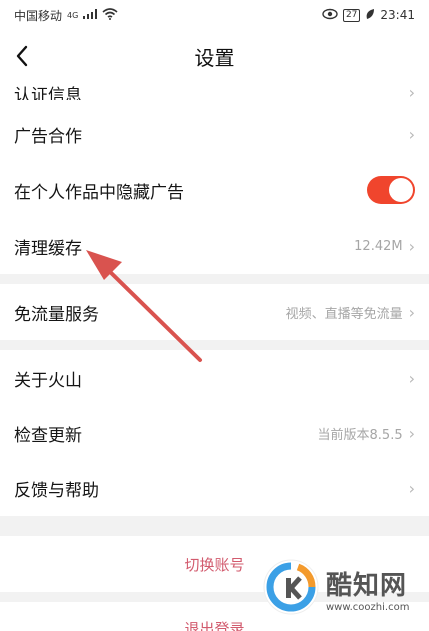 Image resolution: width=429 pixels, height=631 pixels. What do you see at coordinates (48, 380) in the screenshot?
I see `about-label: 关于火山` at bounding box center [48, 380].